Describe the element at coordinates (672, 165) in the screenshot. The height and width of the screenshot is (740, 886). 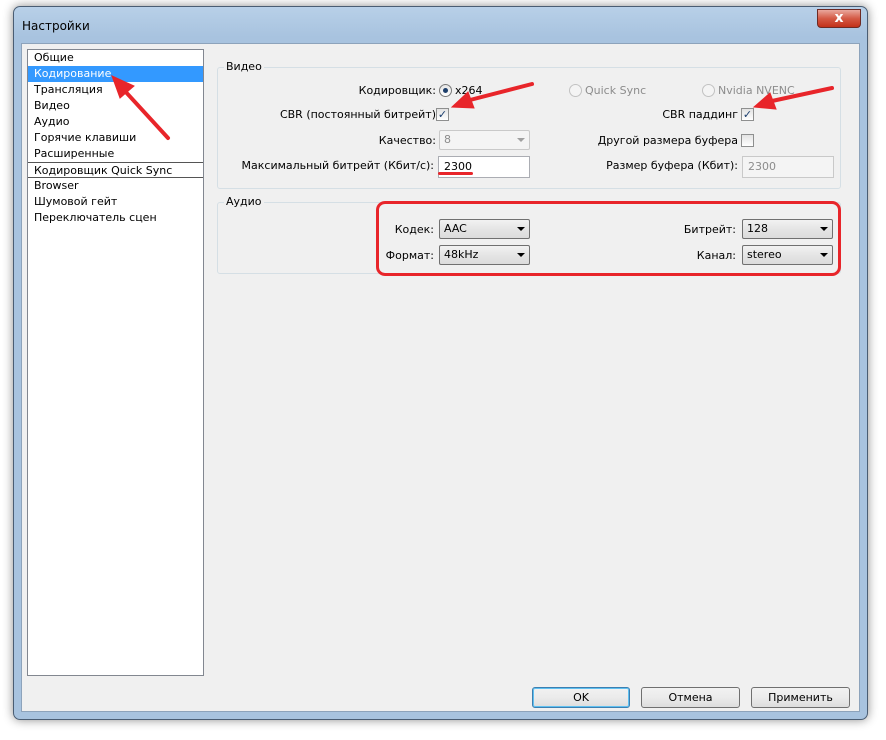
I see `buffer-size-label: Размер буфера (Кбит):` at that location.